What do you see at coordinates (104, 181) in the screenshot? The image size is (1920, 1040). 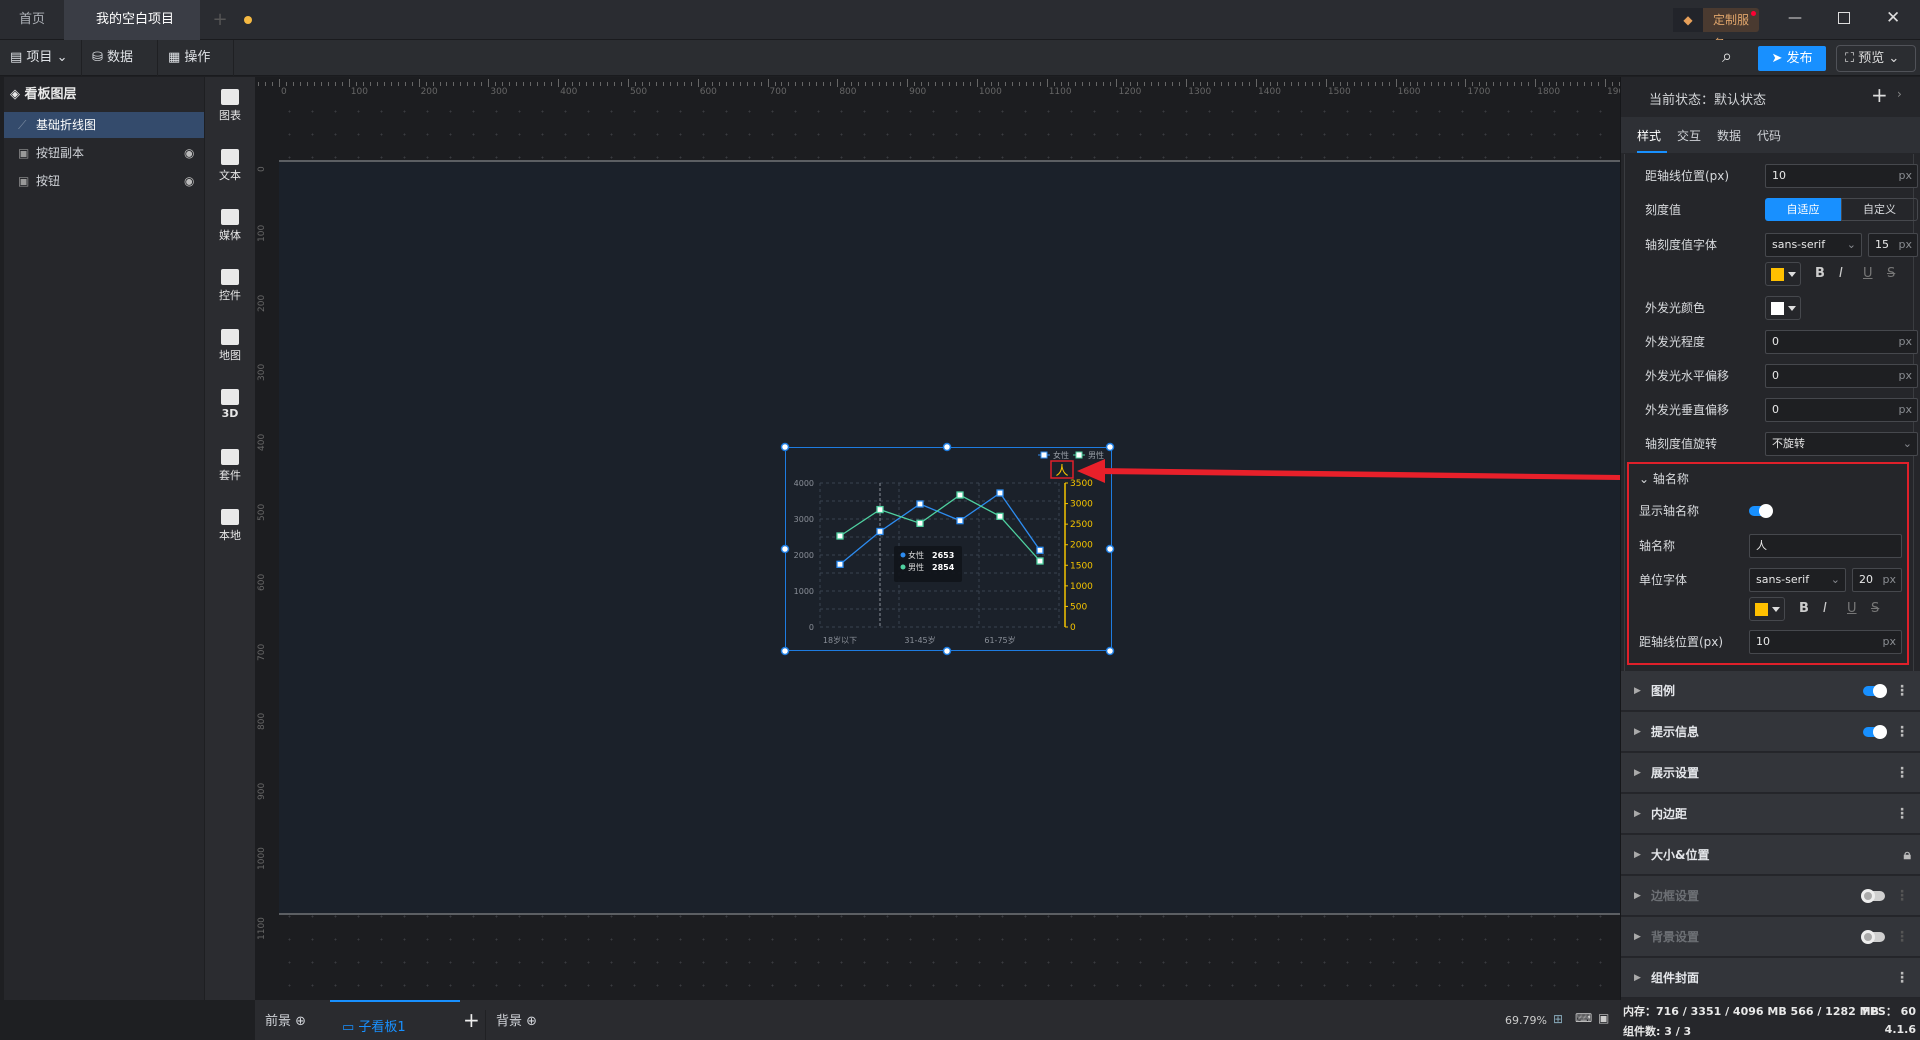 I see `layer-item: ▣ 按钮 ◉` at bounding box center [104, 181].